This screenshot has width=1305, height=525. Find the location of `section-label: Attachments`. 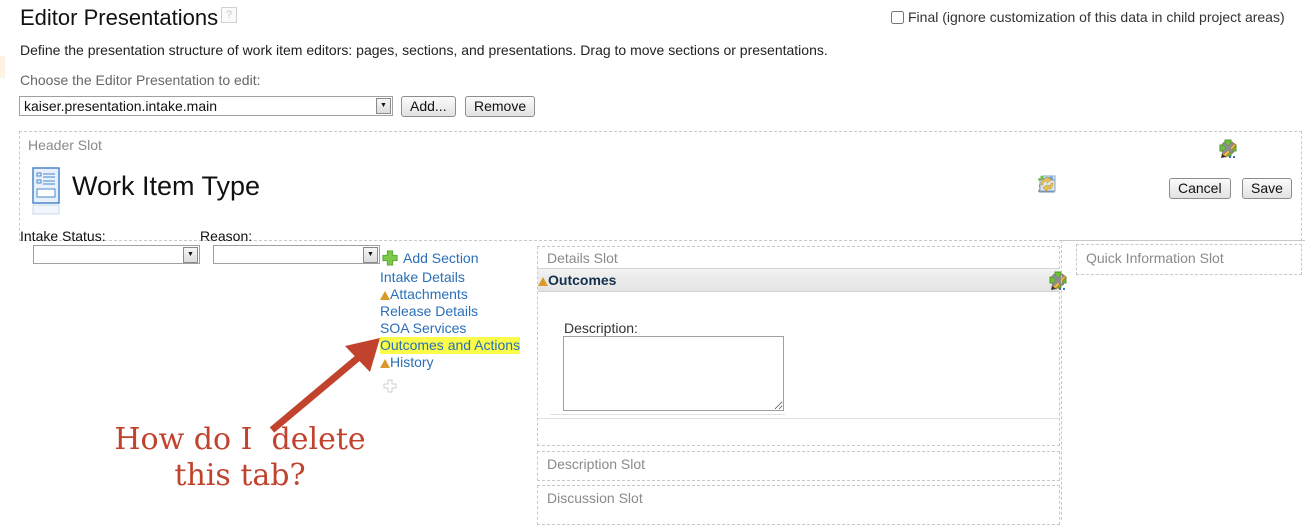

section-label: Attachments is located at coordinates (429, 294).